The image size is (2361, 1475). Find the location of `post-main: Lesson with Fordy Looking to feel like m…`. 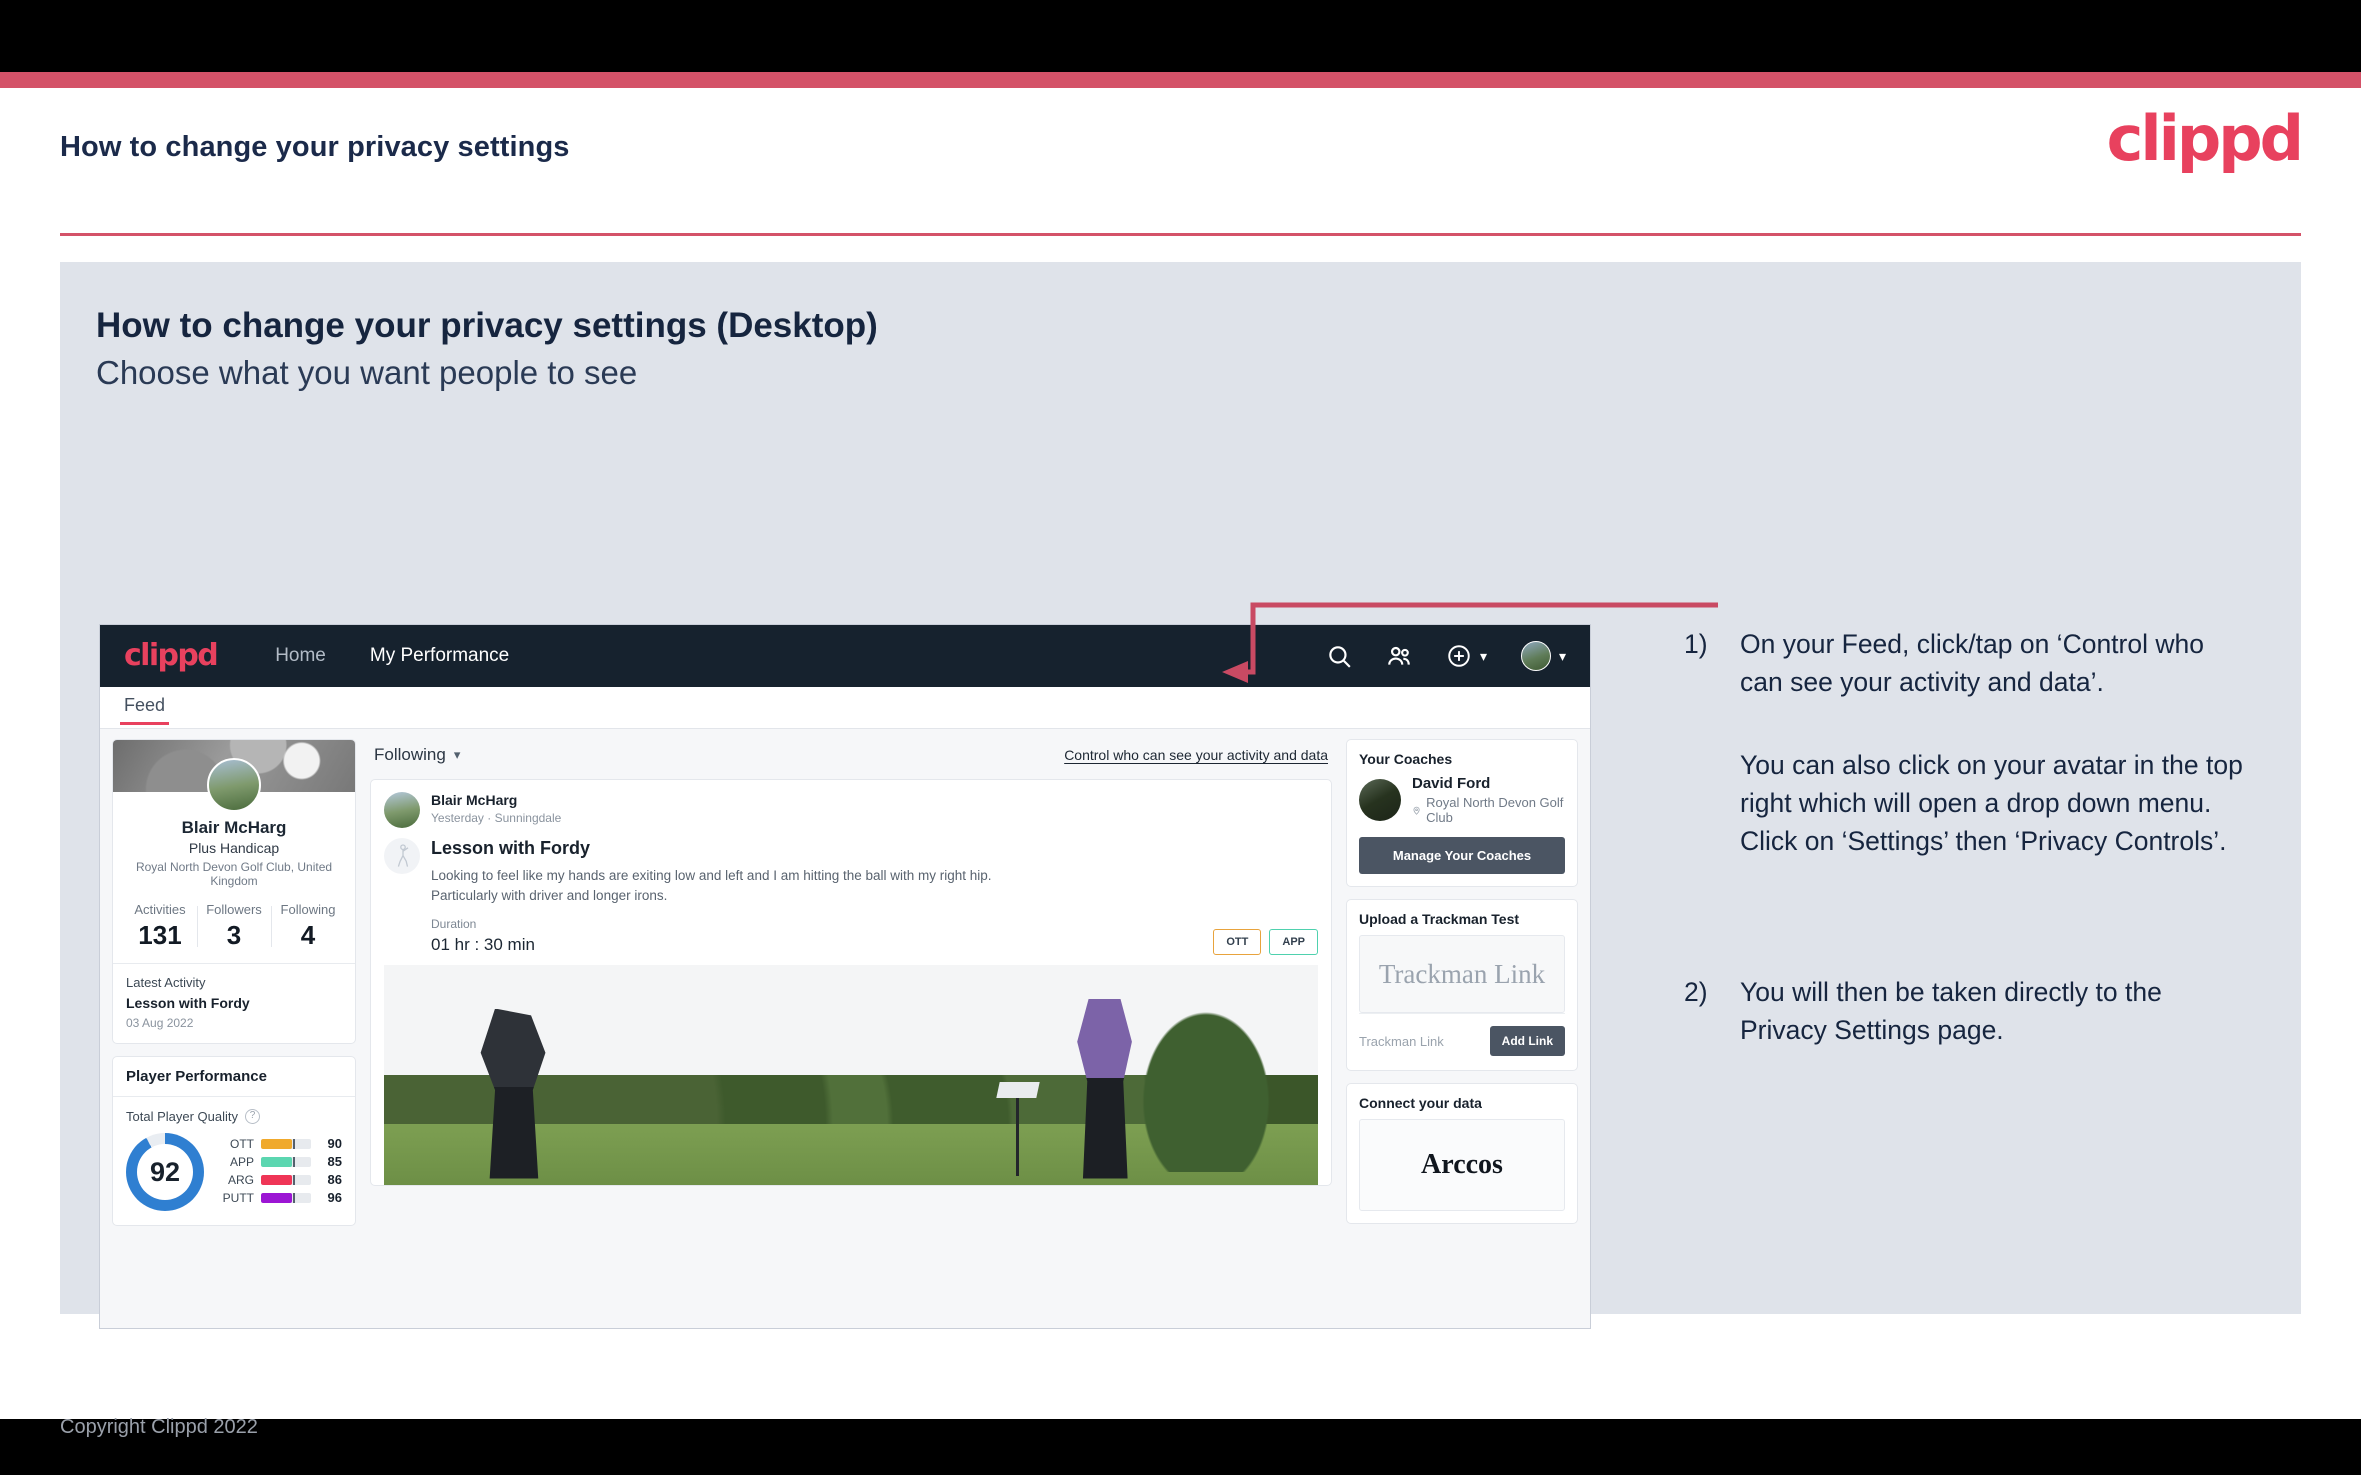

post-main: Lesson with Fordy Looking to feel like m… is located at coordinates (851, 866).